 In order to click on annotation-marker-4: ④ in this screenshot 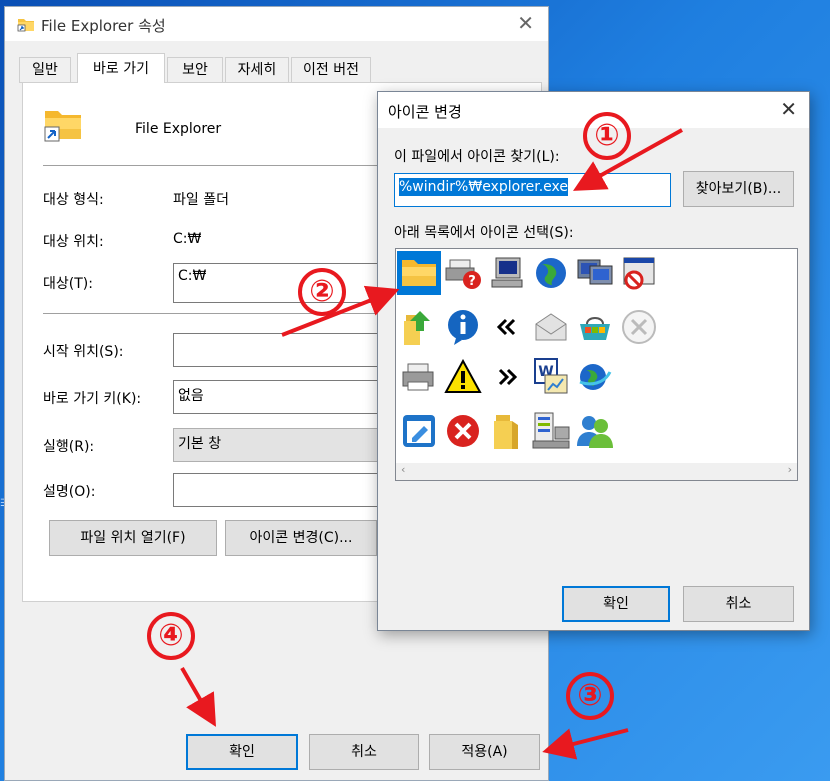, I will do `click(171, 636)`.